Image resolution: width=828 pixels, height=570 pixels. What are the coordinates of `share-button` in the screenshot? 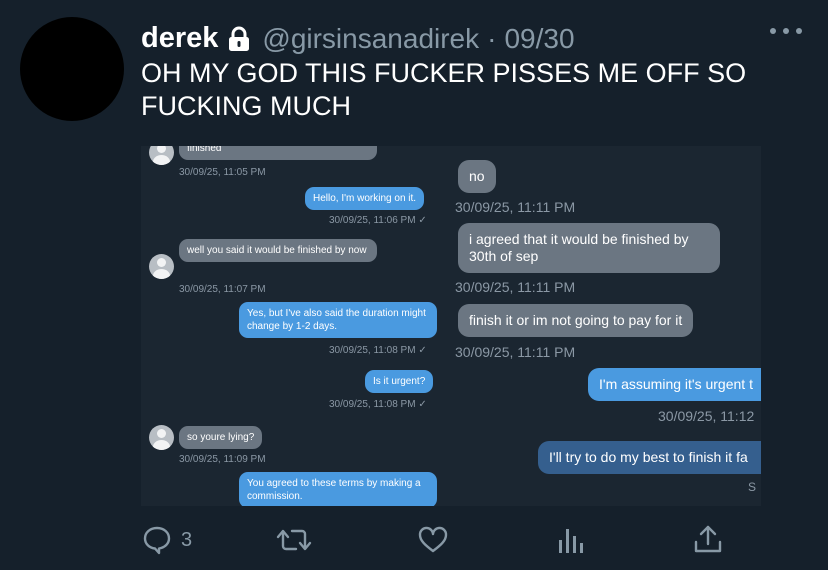 It's located at (708, 540).